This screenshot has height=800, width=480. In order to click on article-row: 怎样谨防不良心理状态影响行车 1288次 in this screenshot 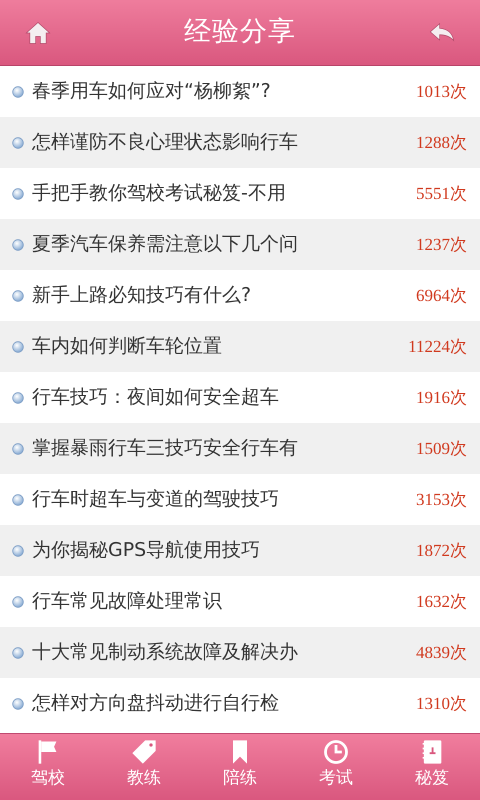, I will do `click(240, 142)`.